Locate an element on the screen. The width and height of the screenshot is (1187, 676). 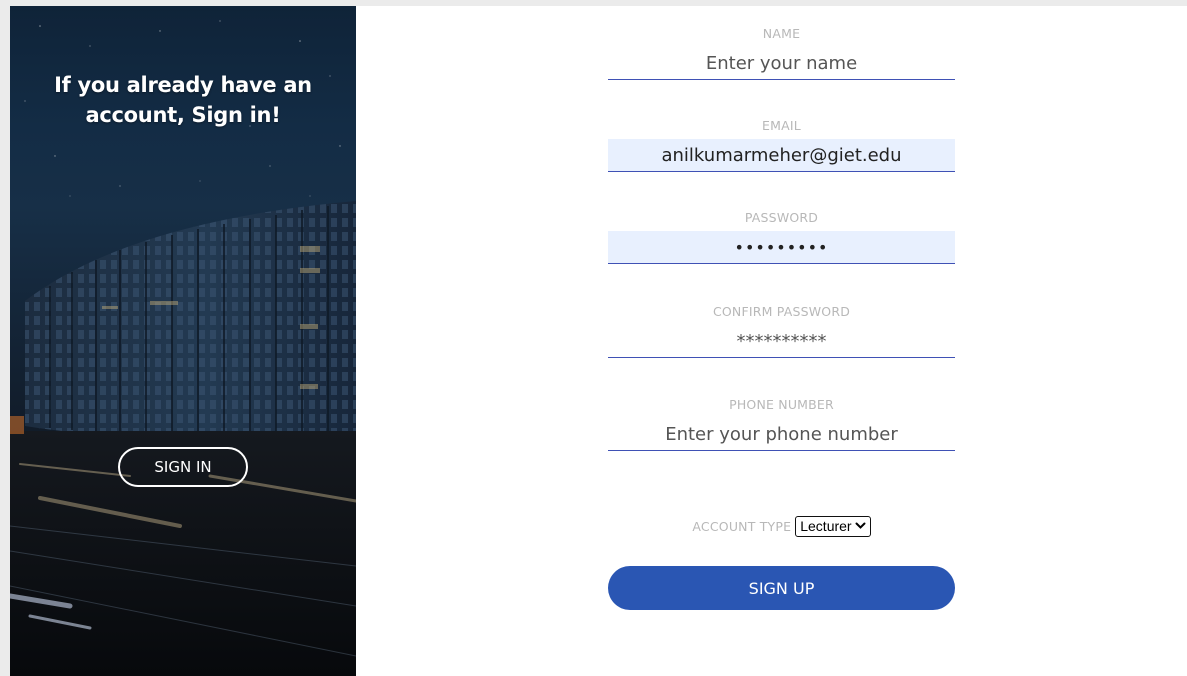
email-input is located at coordinates (781, 155).